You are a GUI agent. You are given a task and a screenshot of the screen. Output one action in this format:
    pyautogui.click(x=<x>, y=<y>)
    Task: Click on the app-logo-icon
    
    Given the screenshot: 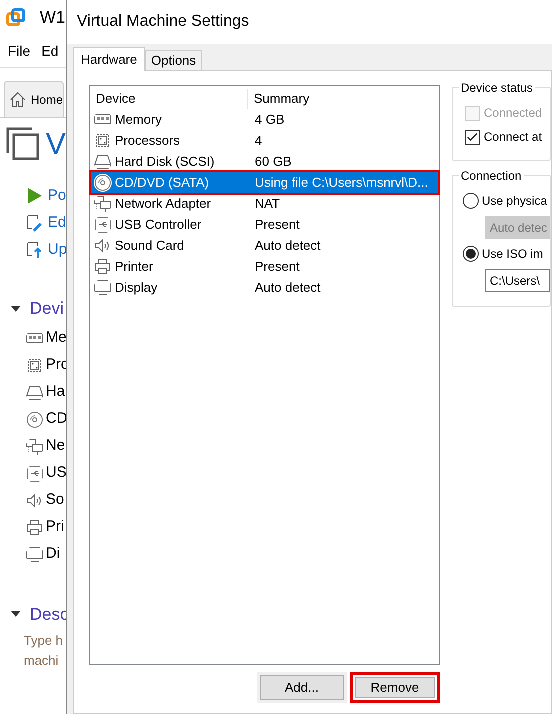 What is the action you would take?
    pyautogui.click(x=16, y=18)
    